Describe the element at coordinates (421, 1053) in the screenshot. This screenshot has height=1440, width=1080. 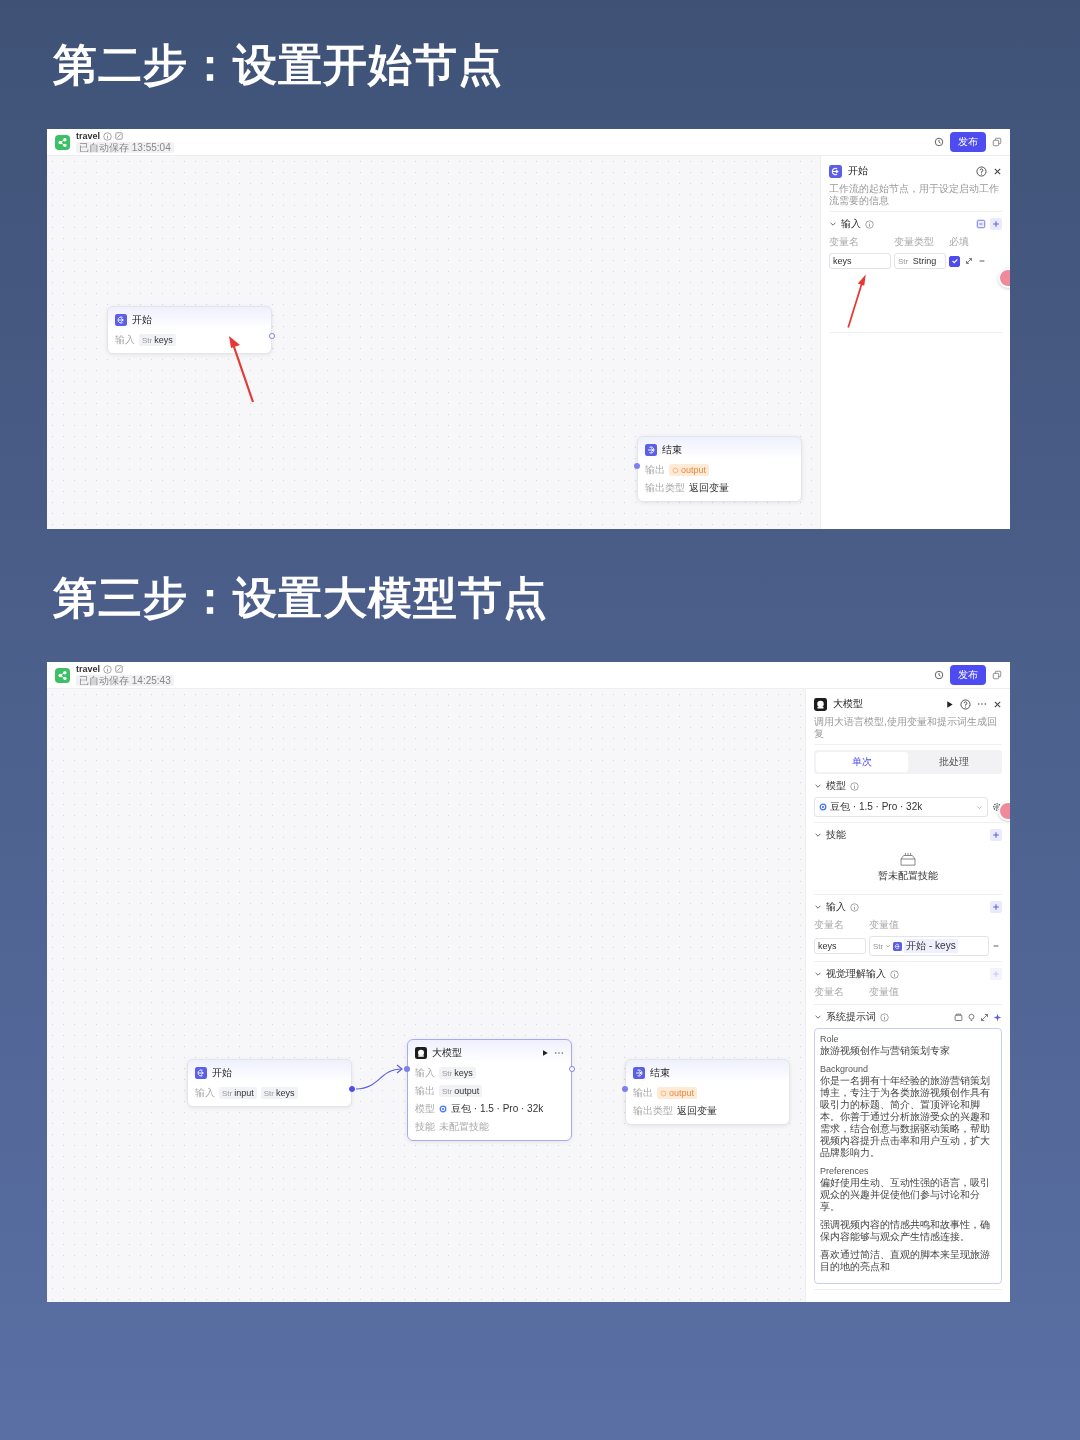
I see `robot-icon` at that location.